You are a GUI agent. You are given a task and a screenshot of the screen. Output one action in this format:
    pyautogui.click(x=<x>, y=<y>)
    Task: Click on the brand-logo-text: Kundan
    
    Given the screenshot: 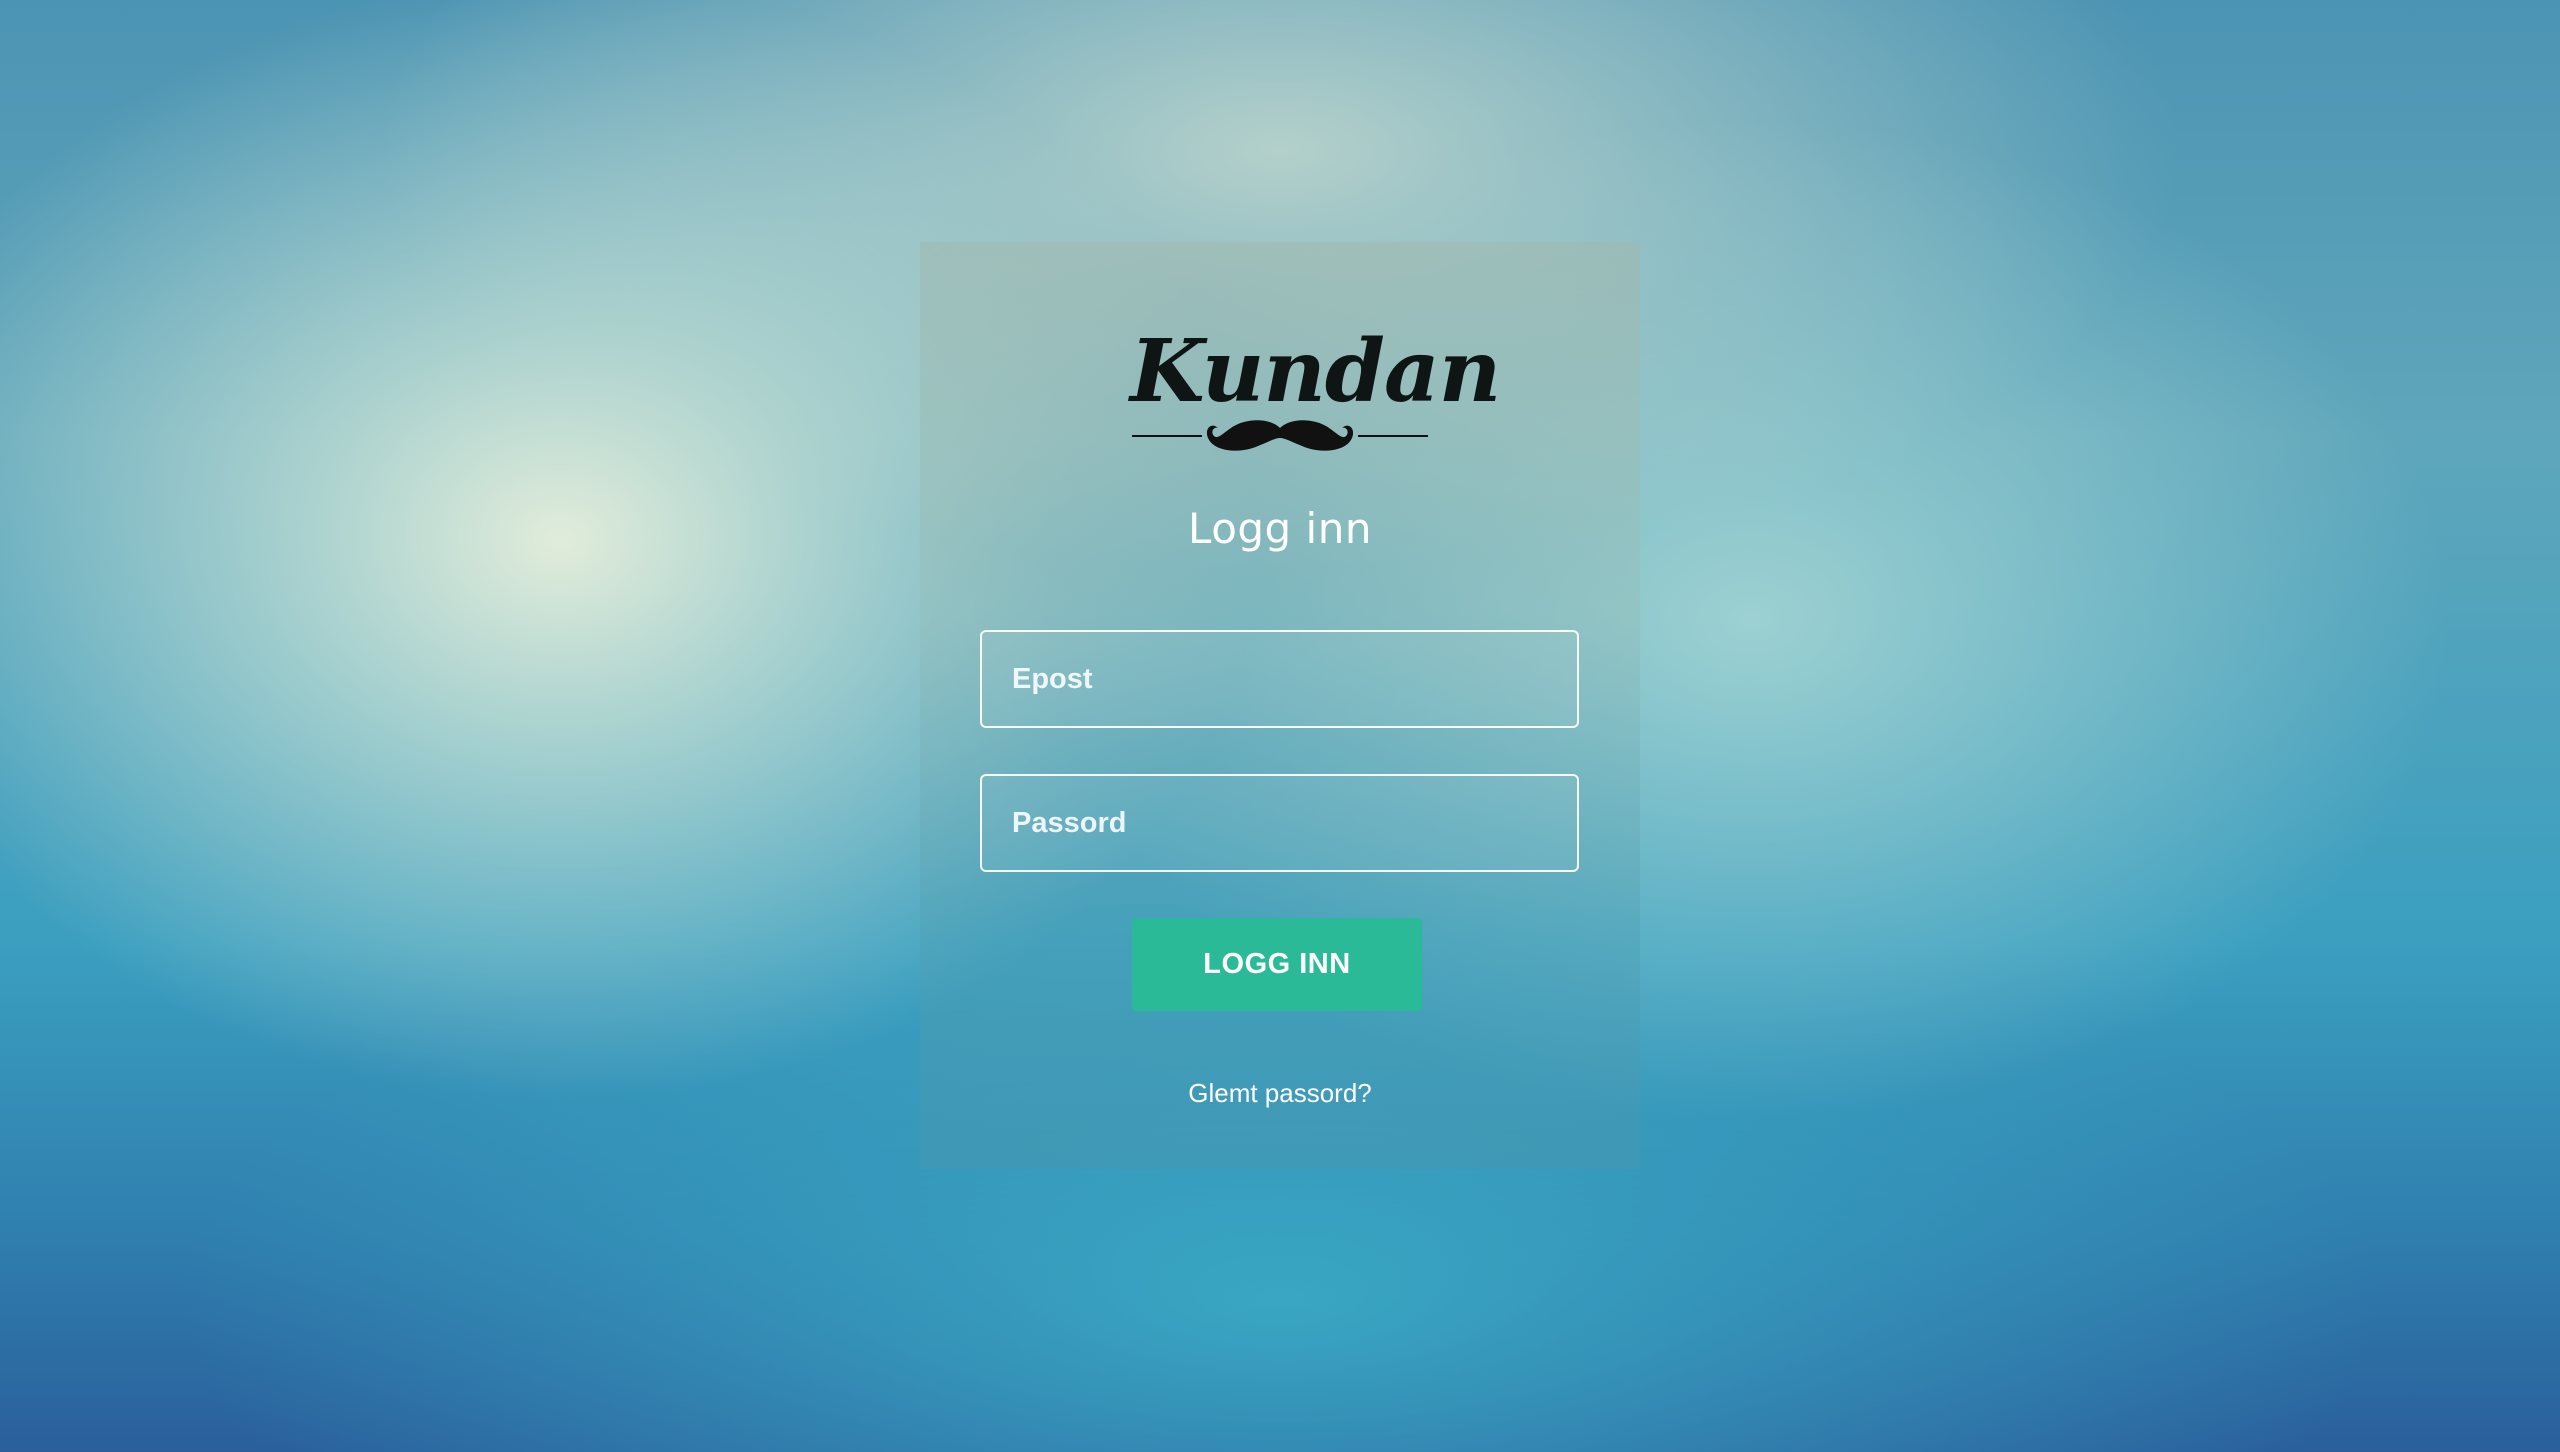 What is the action you would take?
    pyautogui.click(x=1315, y=371)
    